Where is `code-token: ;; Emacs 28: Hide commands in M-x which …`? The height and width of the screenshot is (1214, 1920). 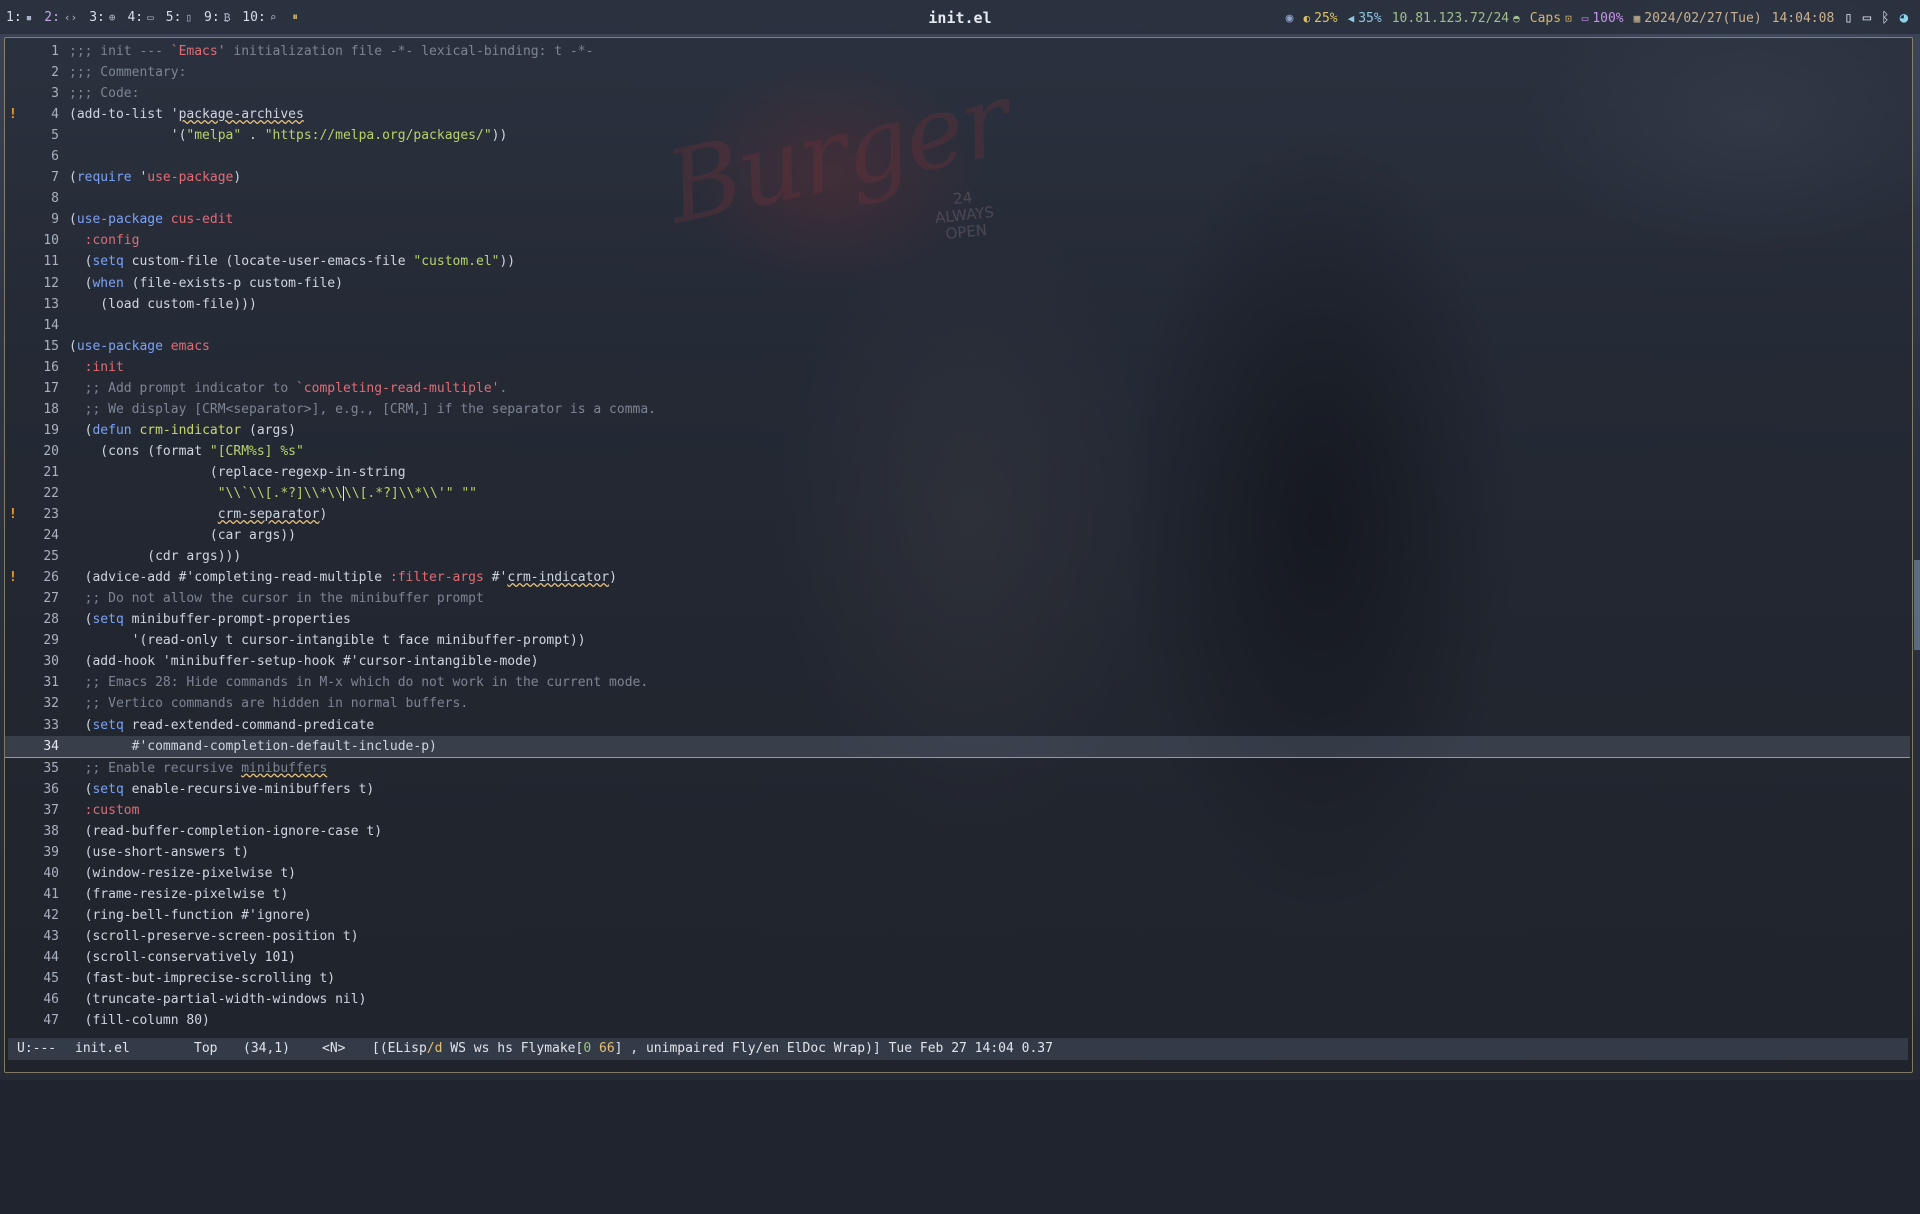
code-token: ;; Emacs 28: Hide commands in M-x which … is located at coordinates (359, 683).